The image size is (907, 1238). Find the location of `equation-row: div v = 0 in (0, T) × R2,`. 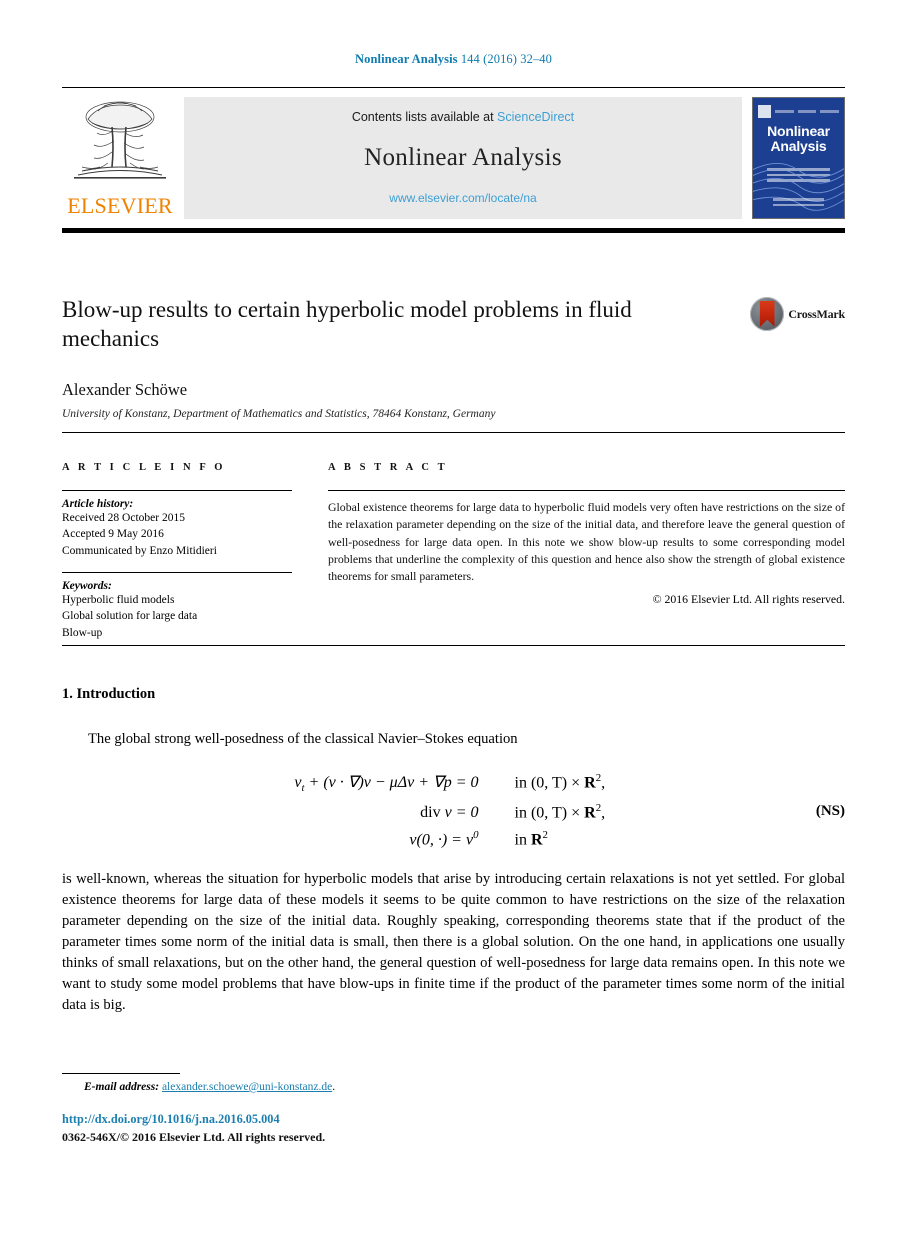

equation-row: div v = 0 in (0, T) × R2, is located at coordinates (454, 812).